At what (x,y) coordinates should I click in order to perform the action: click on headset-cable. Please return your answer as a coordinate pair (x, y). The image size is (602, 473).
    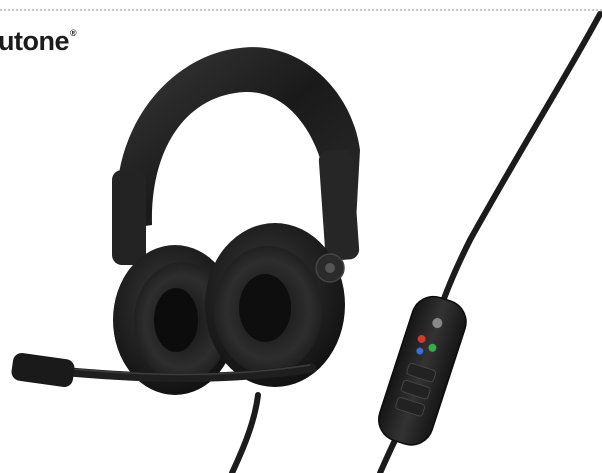
    Looking at the image, I should click on (245, 432).